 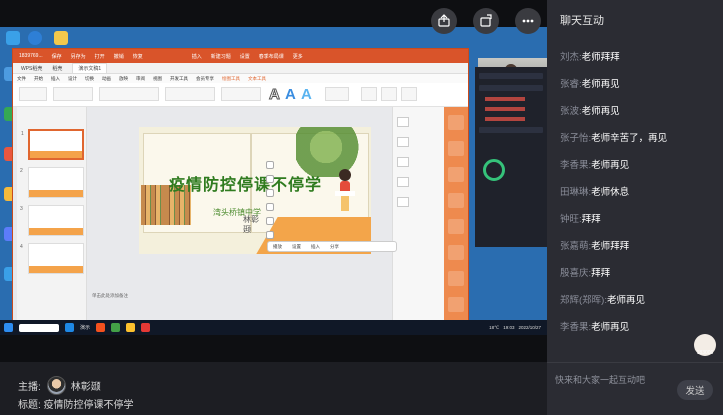 I want to click on slide-thumbnail: 4, so click(x=52, y=258).